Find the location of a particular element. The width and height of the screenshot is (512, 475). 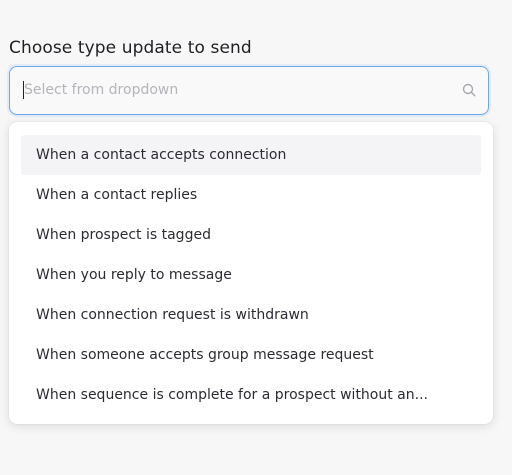

search-box is located at coordinates (249, 90).